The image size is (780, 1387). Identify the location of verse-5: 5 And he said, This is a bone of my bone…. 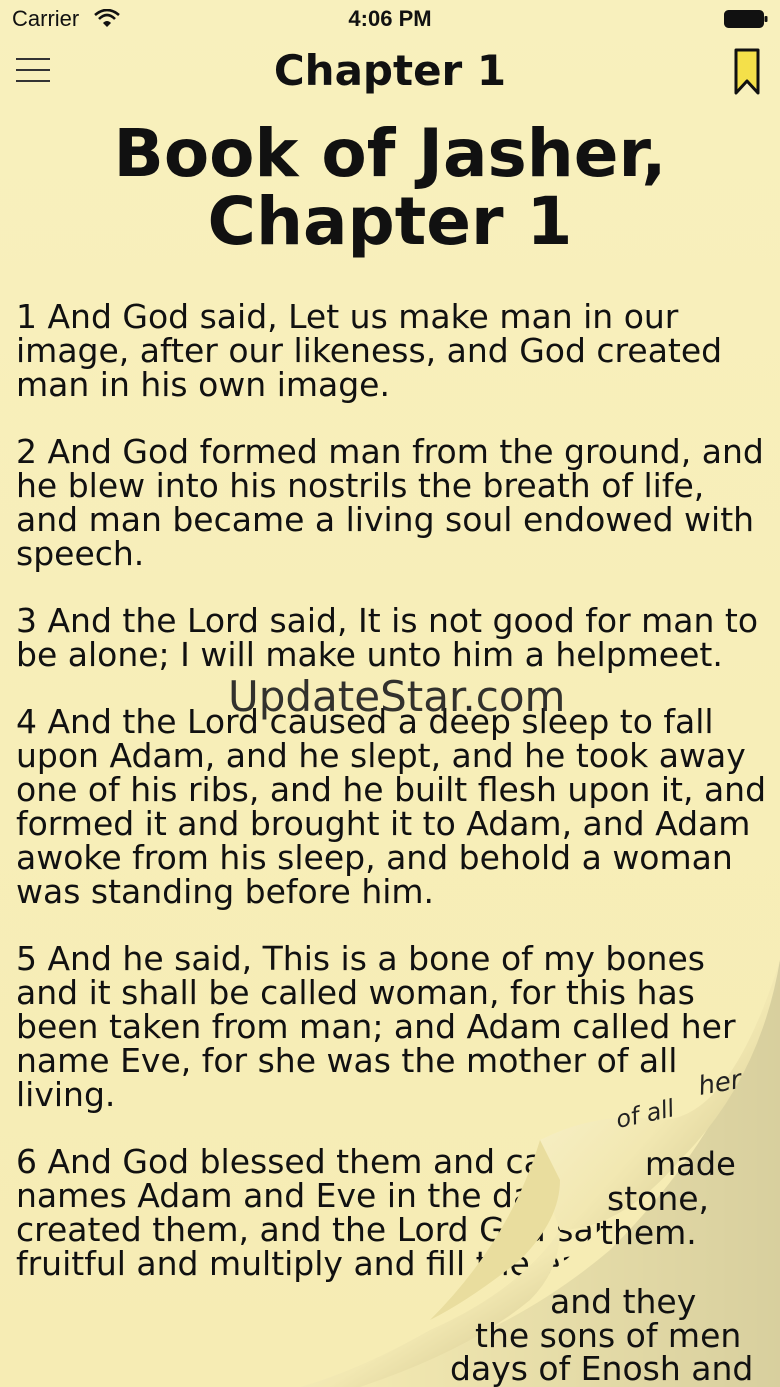
(376, 1026).